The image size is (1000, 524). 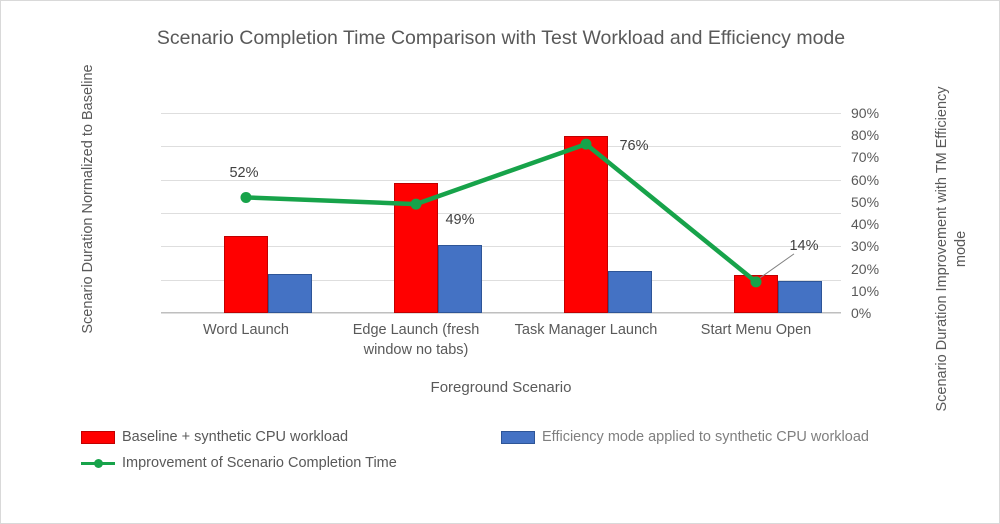 What do you see at coordinates (518, 437) in the screenshot?
I see `blue-square-swatch-icon` at bounding box center [518, 437].